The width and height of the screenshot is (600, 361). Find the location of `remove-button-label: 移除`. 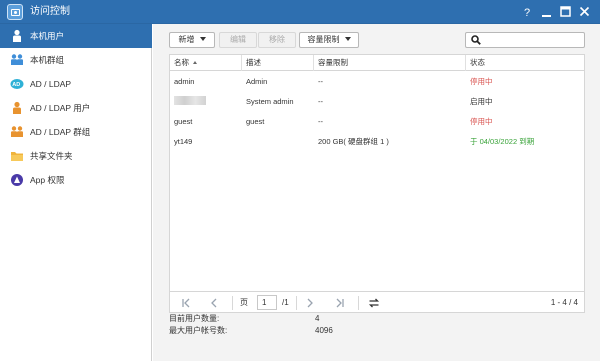

remove-button-label: 移除 is located at coordinates (277, 39).